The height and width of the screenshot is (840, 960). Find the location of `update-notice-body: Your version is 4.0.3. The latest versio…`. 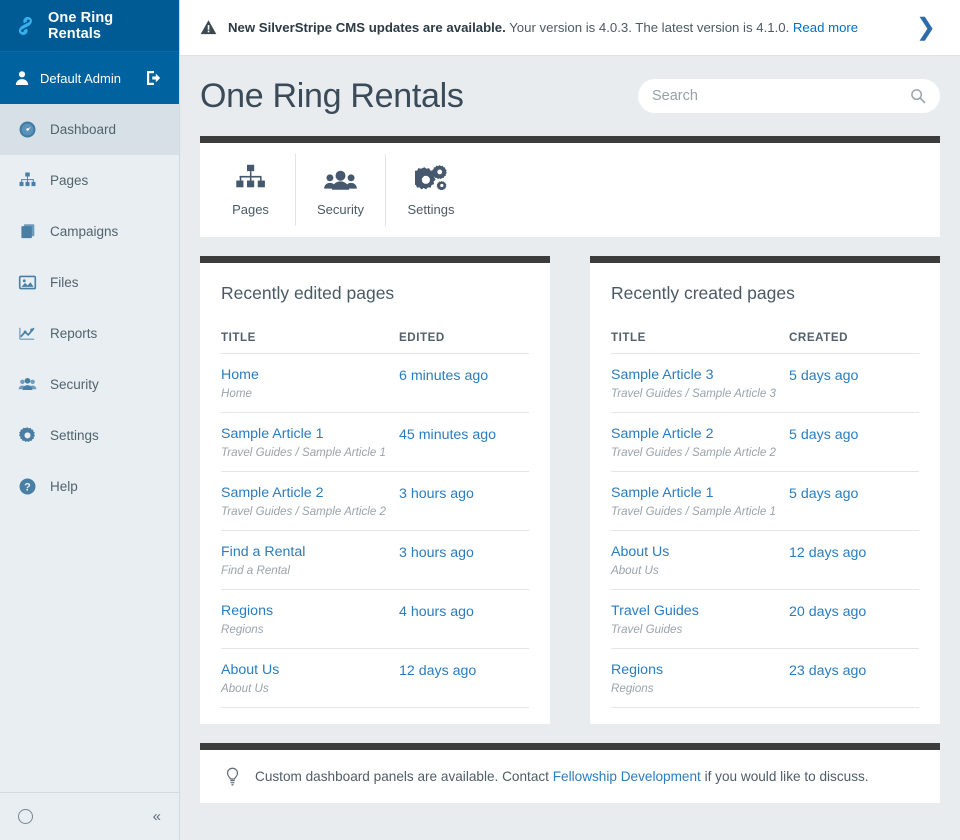

update-notice-body: Your version is 4.0.3. The latest versio… is located at coordinates (649, 27).